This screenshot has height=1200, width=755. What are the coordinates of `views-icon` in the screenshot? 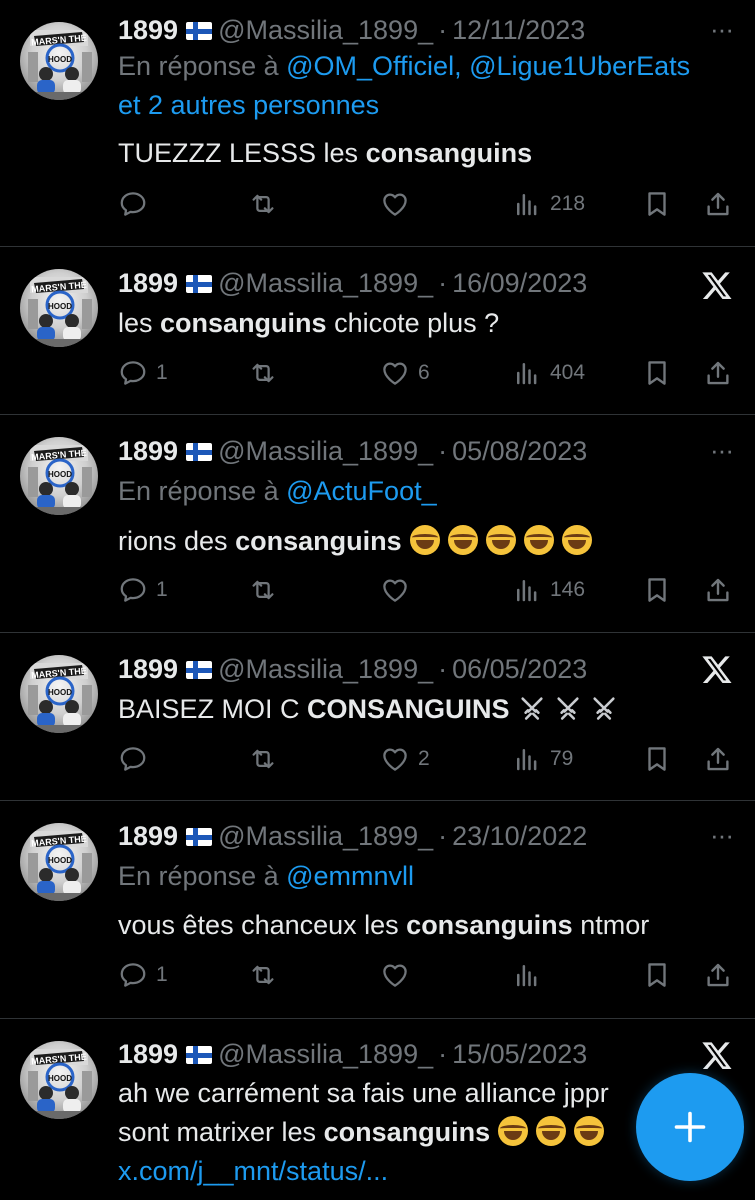 It's located at (527, 204).